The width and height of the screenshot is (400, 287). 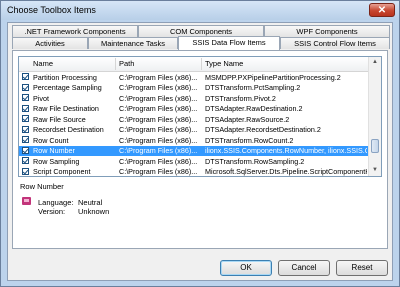 I want to click on item-name: Recordset Destination, so click(x=68, y=129).